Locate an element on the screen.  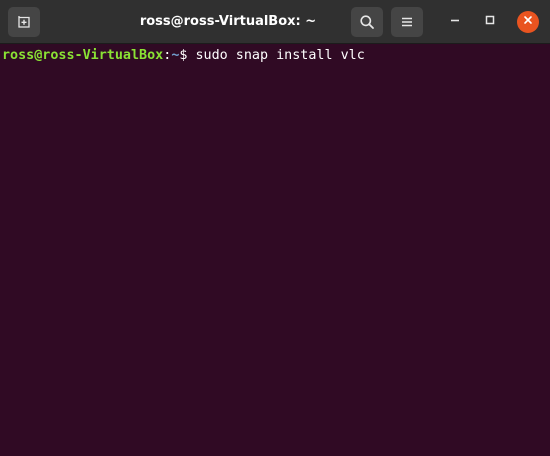
close-icon is located at coordinates (528, 22).